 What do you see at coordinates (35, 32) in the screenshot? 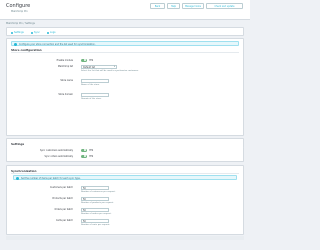
I see `toolbar-sync: Sync` at bounding box center [35, 32].